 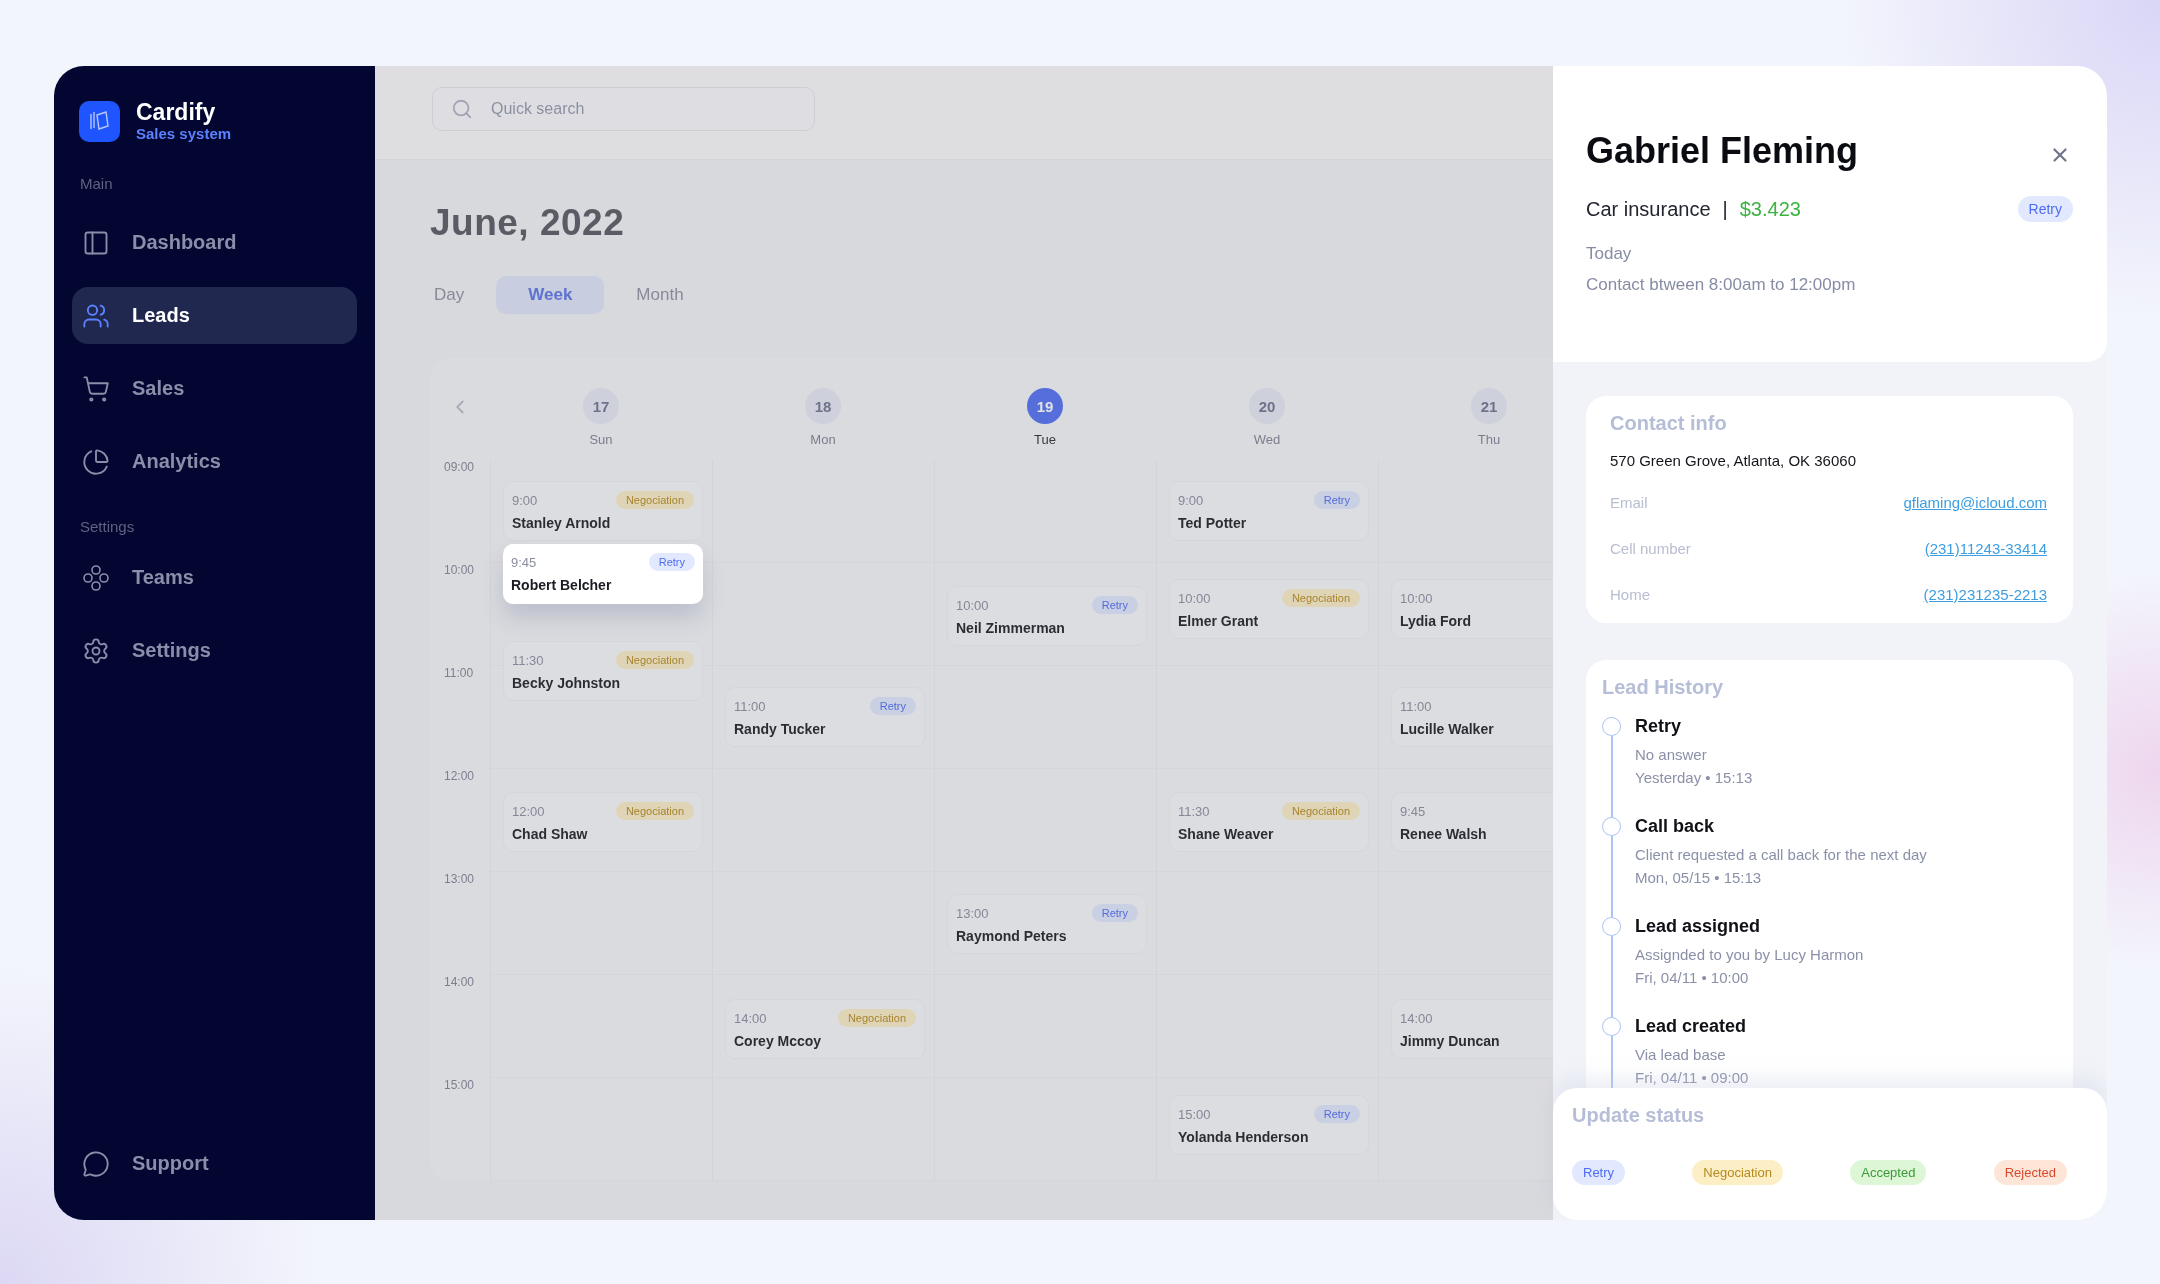 I want to click on event-card: 13:00 Retry Raymond Peters, so click(x=1047, y=924).